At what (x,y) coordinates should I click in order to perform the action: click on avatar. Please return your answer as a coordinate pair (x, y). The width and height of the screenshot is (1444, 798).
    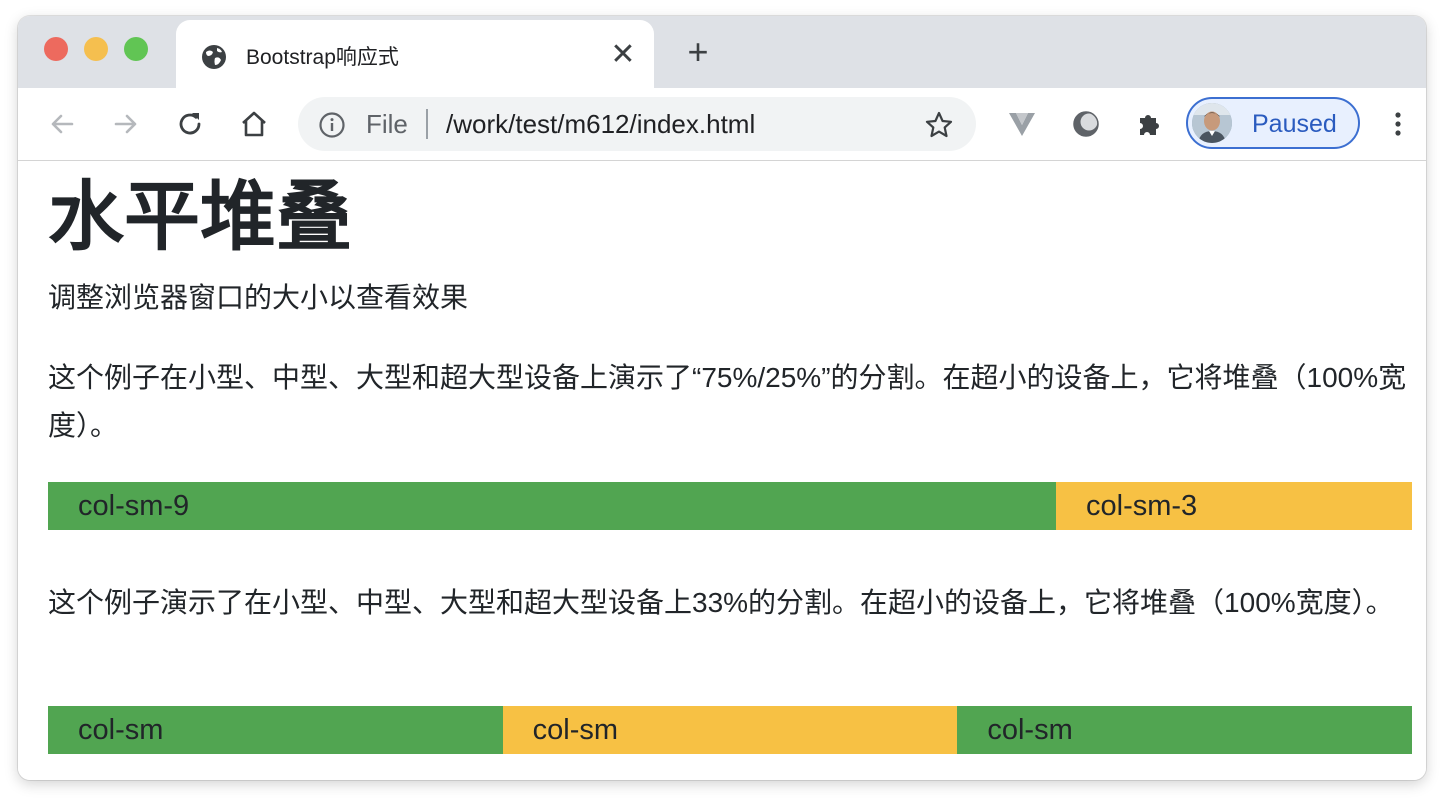
    Looking at the image, I should click on (1212, 123).